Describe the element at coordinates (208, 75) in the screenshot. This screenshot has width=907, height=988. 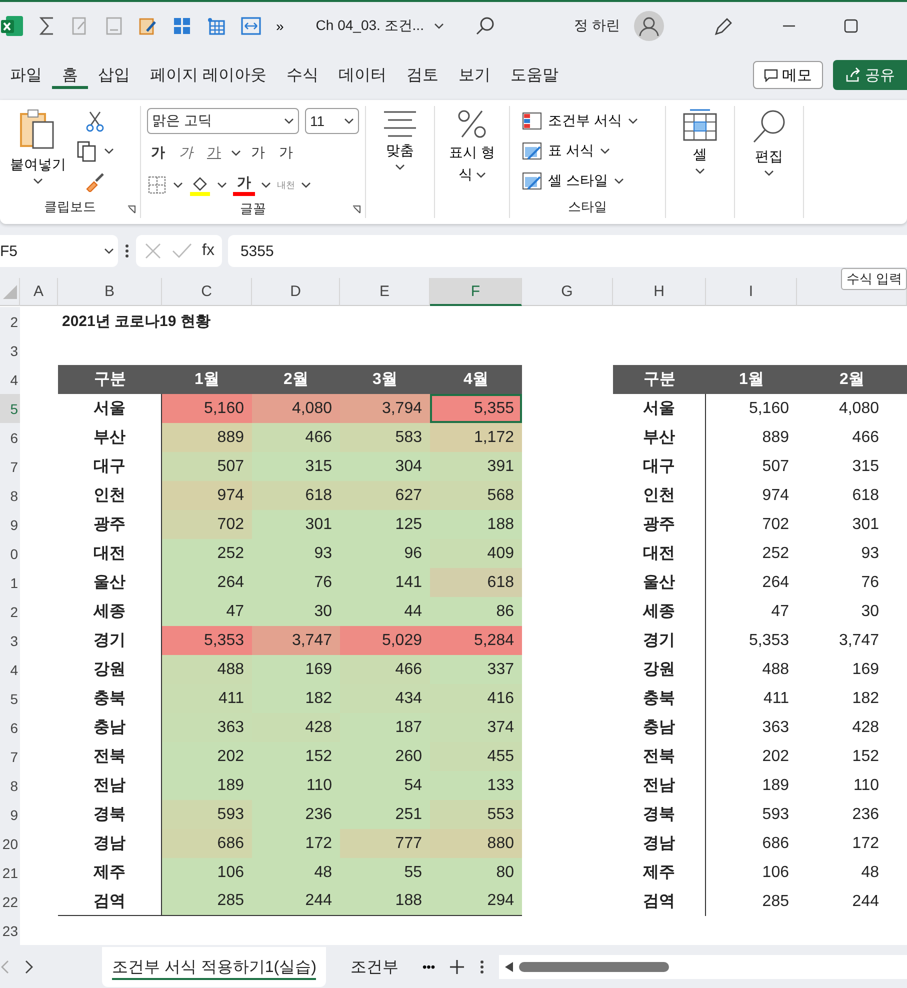
I see `ribbon-tab: 페이지 레이아웃` at that location.